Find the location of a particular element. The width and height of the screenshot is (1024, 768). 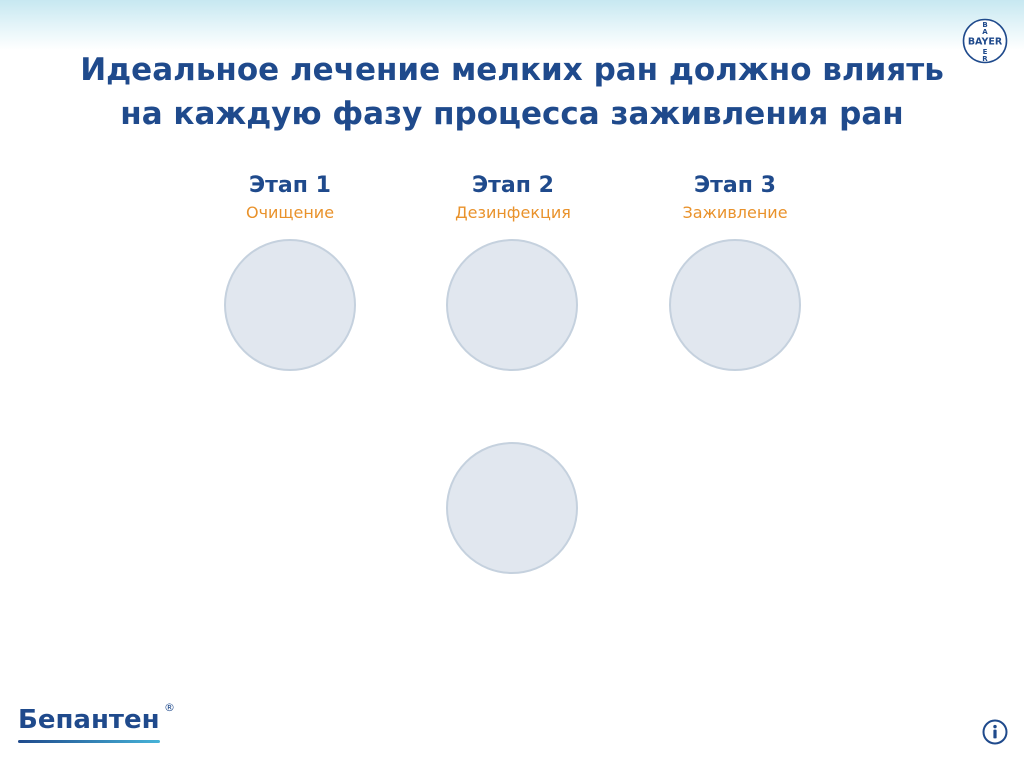

stage-3-subtitle: Заживление is located at coordinates (735, 212).